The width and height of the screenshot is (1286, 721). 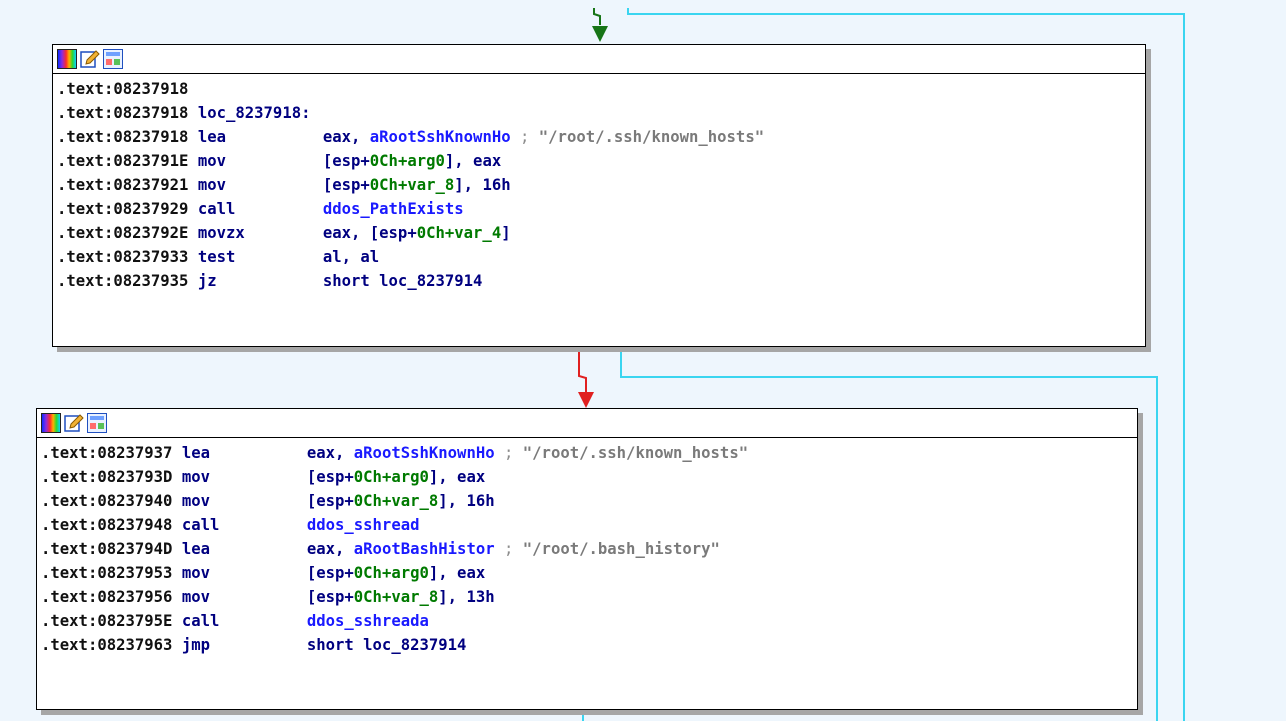 I want to click on address: .text:08237940, so click(x=107, y=501).